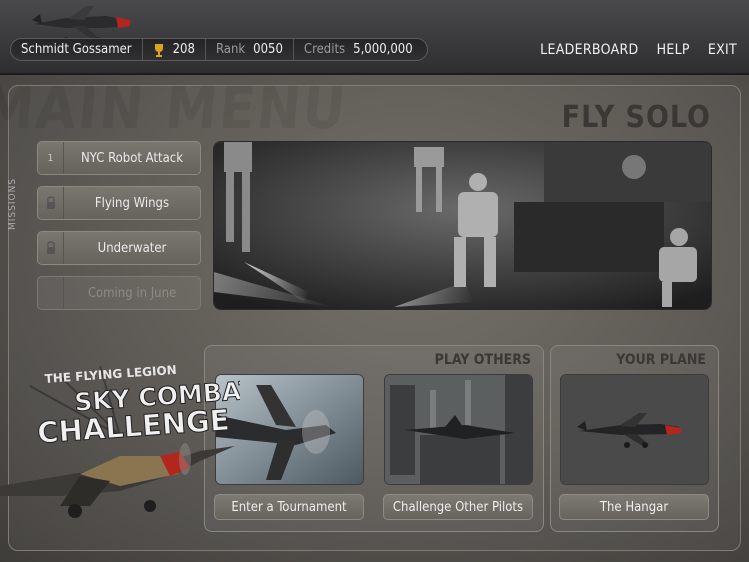 Image resolution: width=749 pixels, height=562 pixels. I want to click on brand-logo-image: THE FLYING LEGION SKY COMBAT CHALLENGE, so click(129, 440).